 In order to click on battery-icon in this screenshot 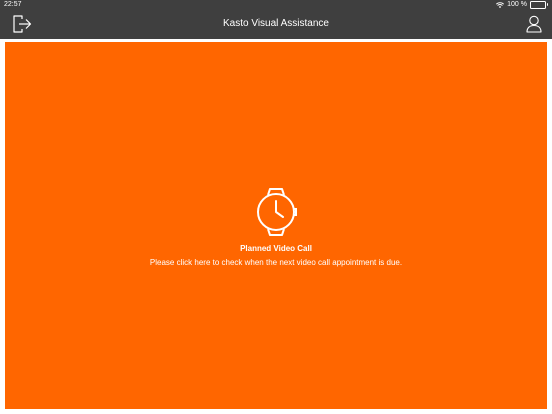, I will do `click(539, 4)`.